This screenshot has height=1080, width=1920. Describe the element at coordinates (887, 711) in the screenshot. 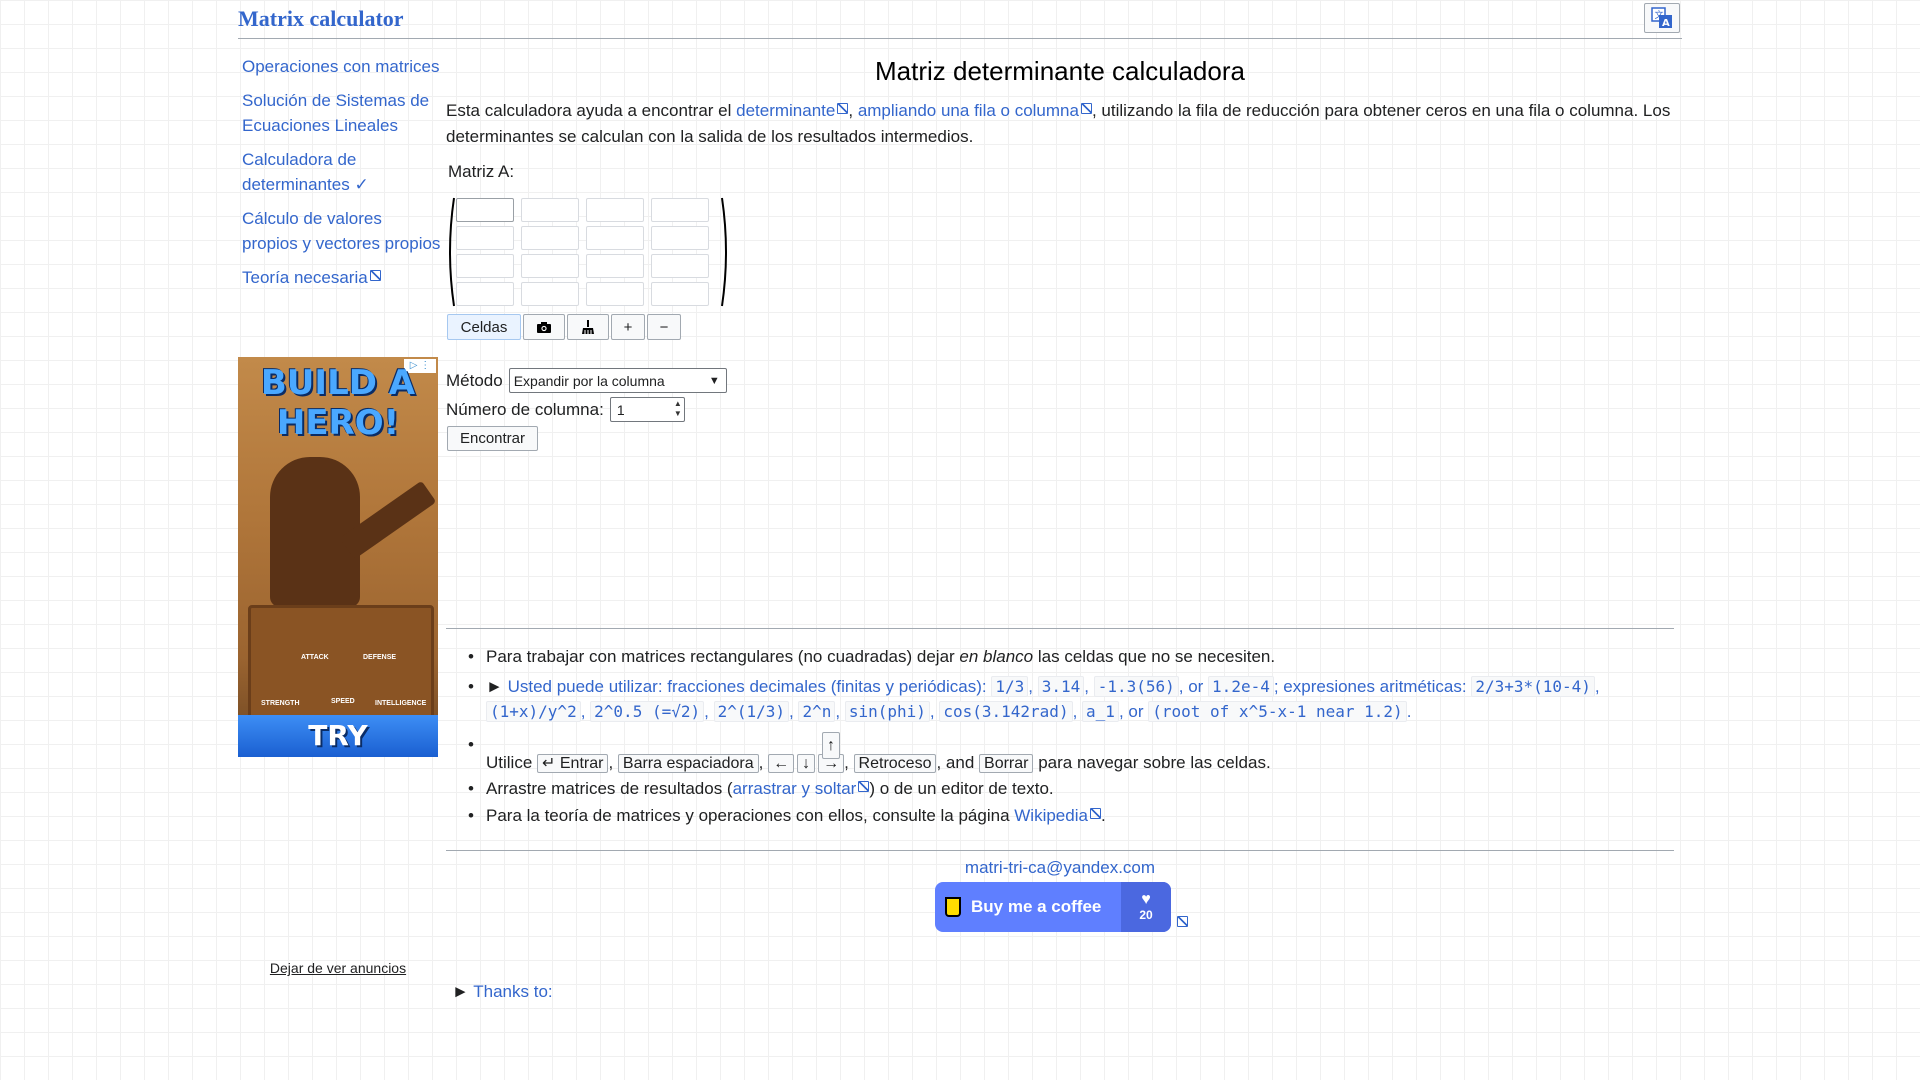

I see `example-code: sin(phi)` at that location.